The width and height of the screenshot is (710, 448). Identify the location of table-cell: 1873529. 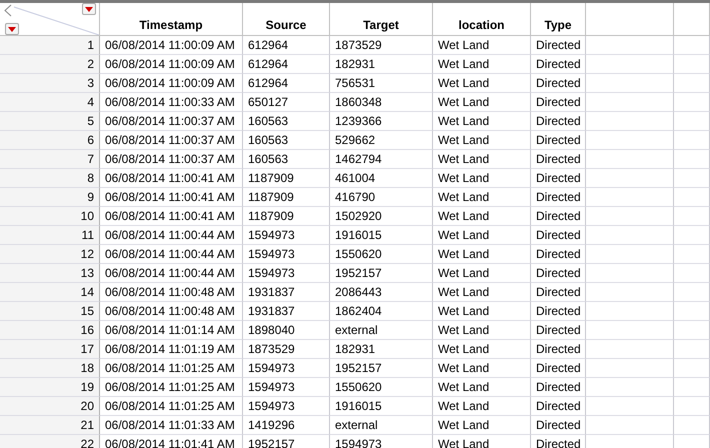
(286, 349).